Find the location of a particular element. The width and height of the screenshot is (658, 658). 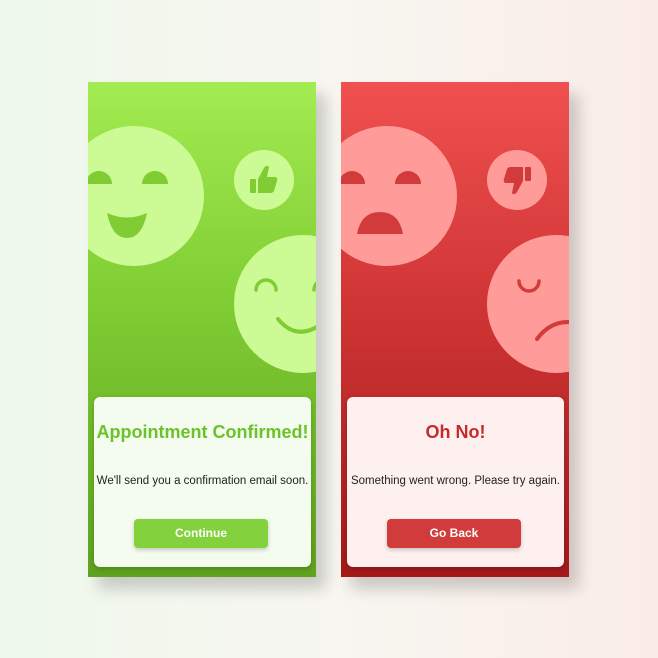

smiling-face-icon is located at coordinates (275, 304).